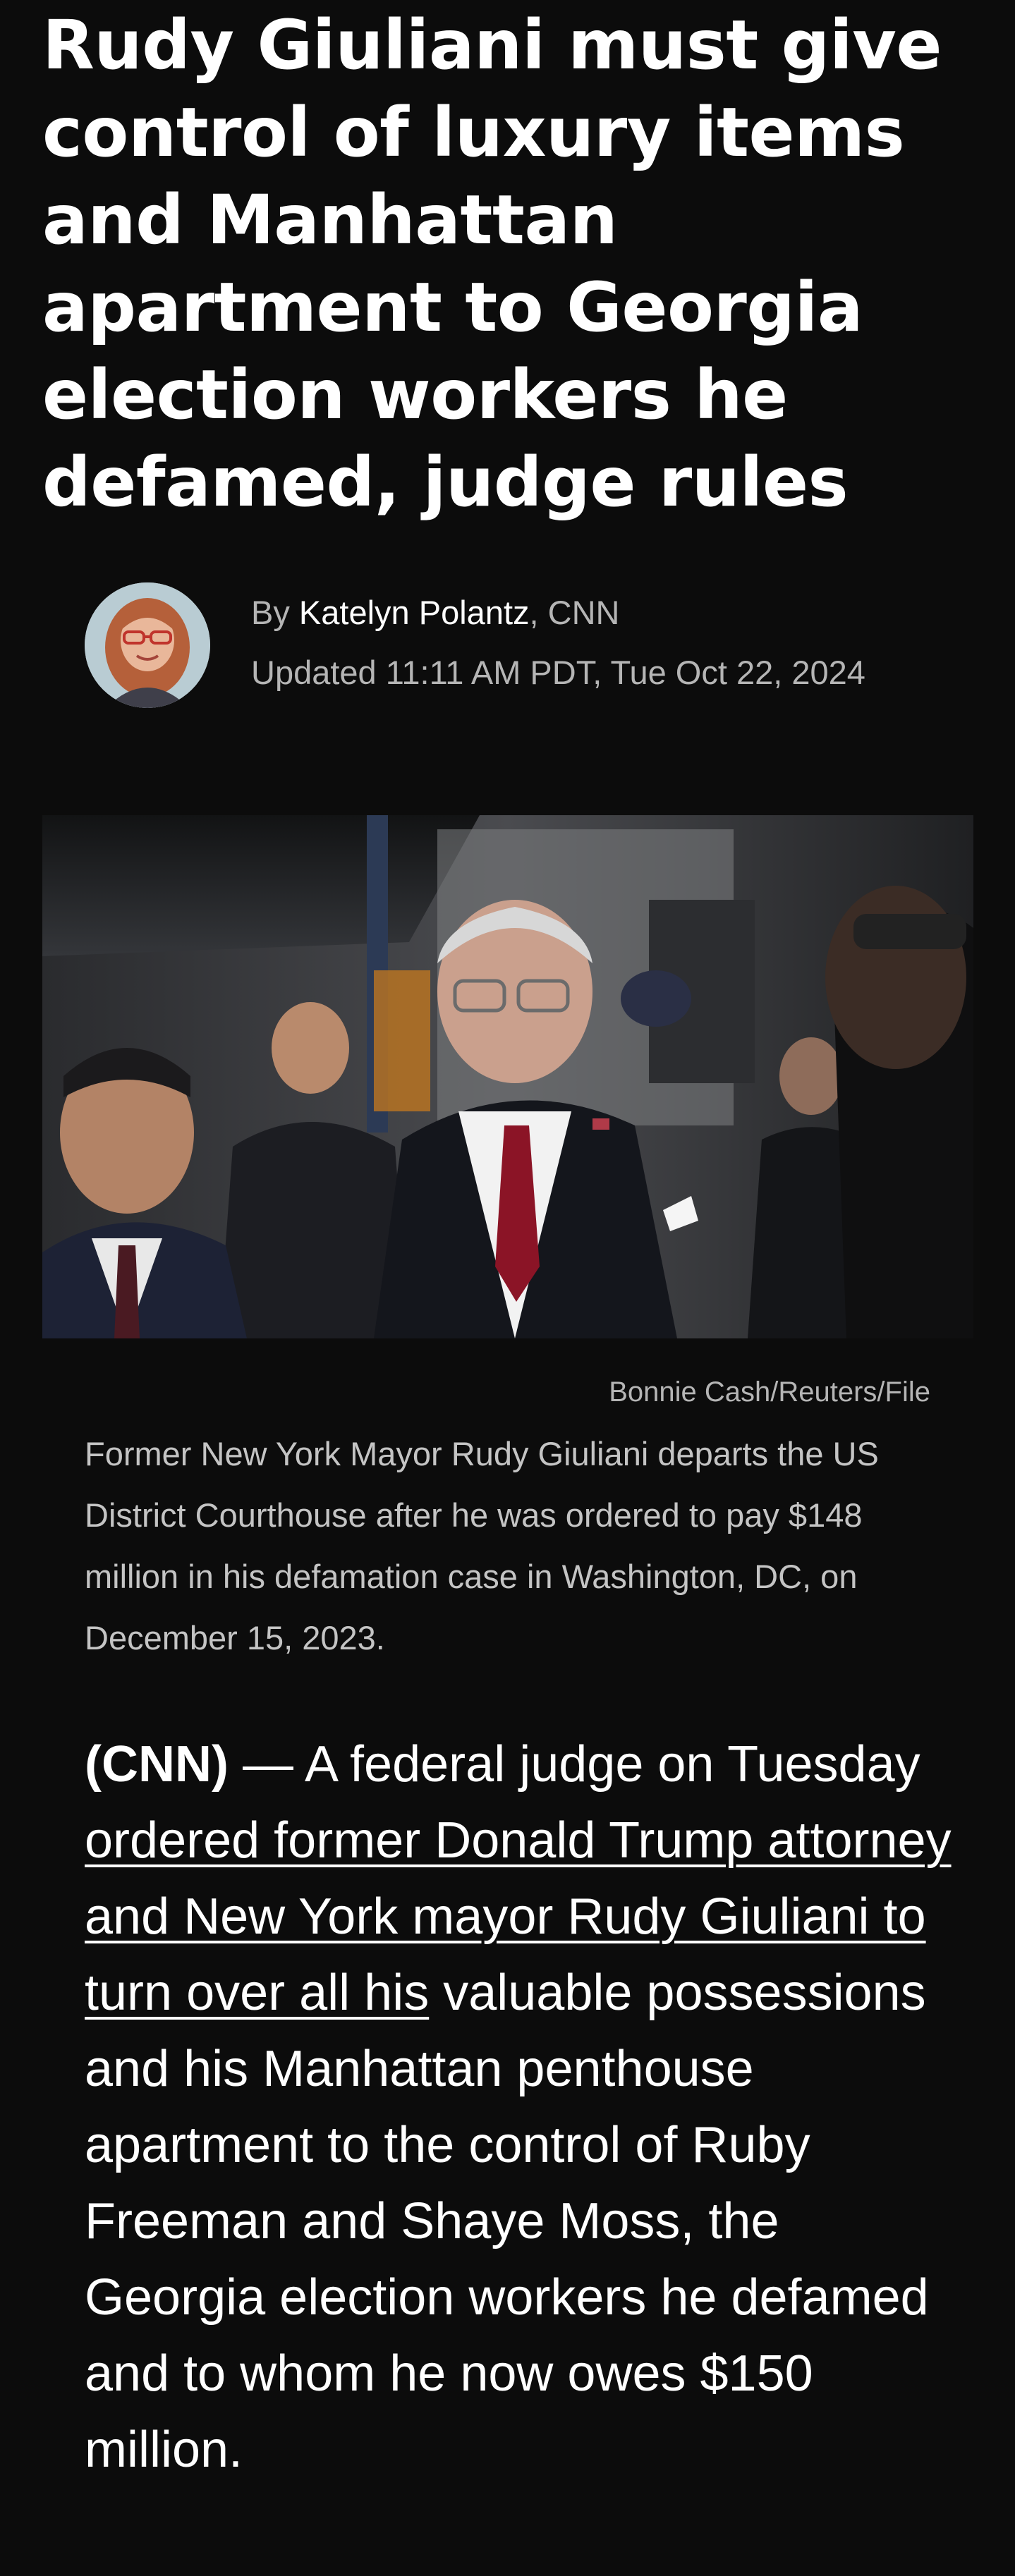  I want to click on photo-credit: Bonnie Cash/Reuters/File, so click(769, 1392).